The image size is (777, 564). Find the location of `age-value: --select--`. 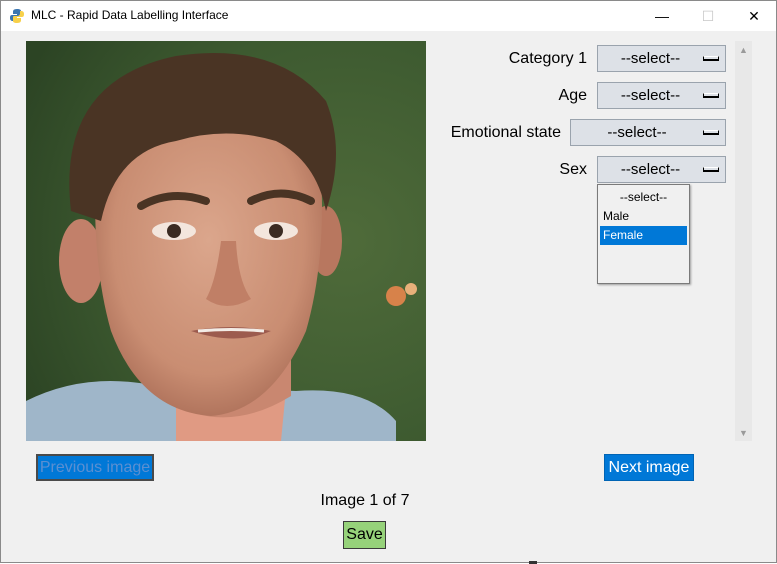

age-value: --select-- is located at coordinates (650, 95).